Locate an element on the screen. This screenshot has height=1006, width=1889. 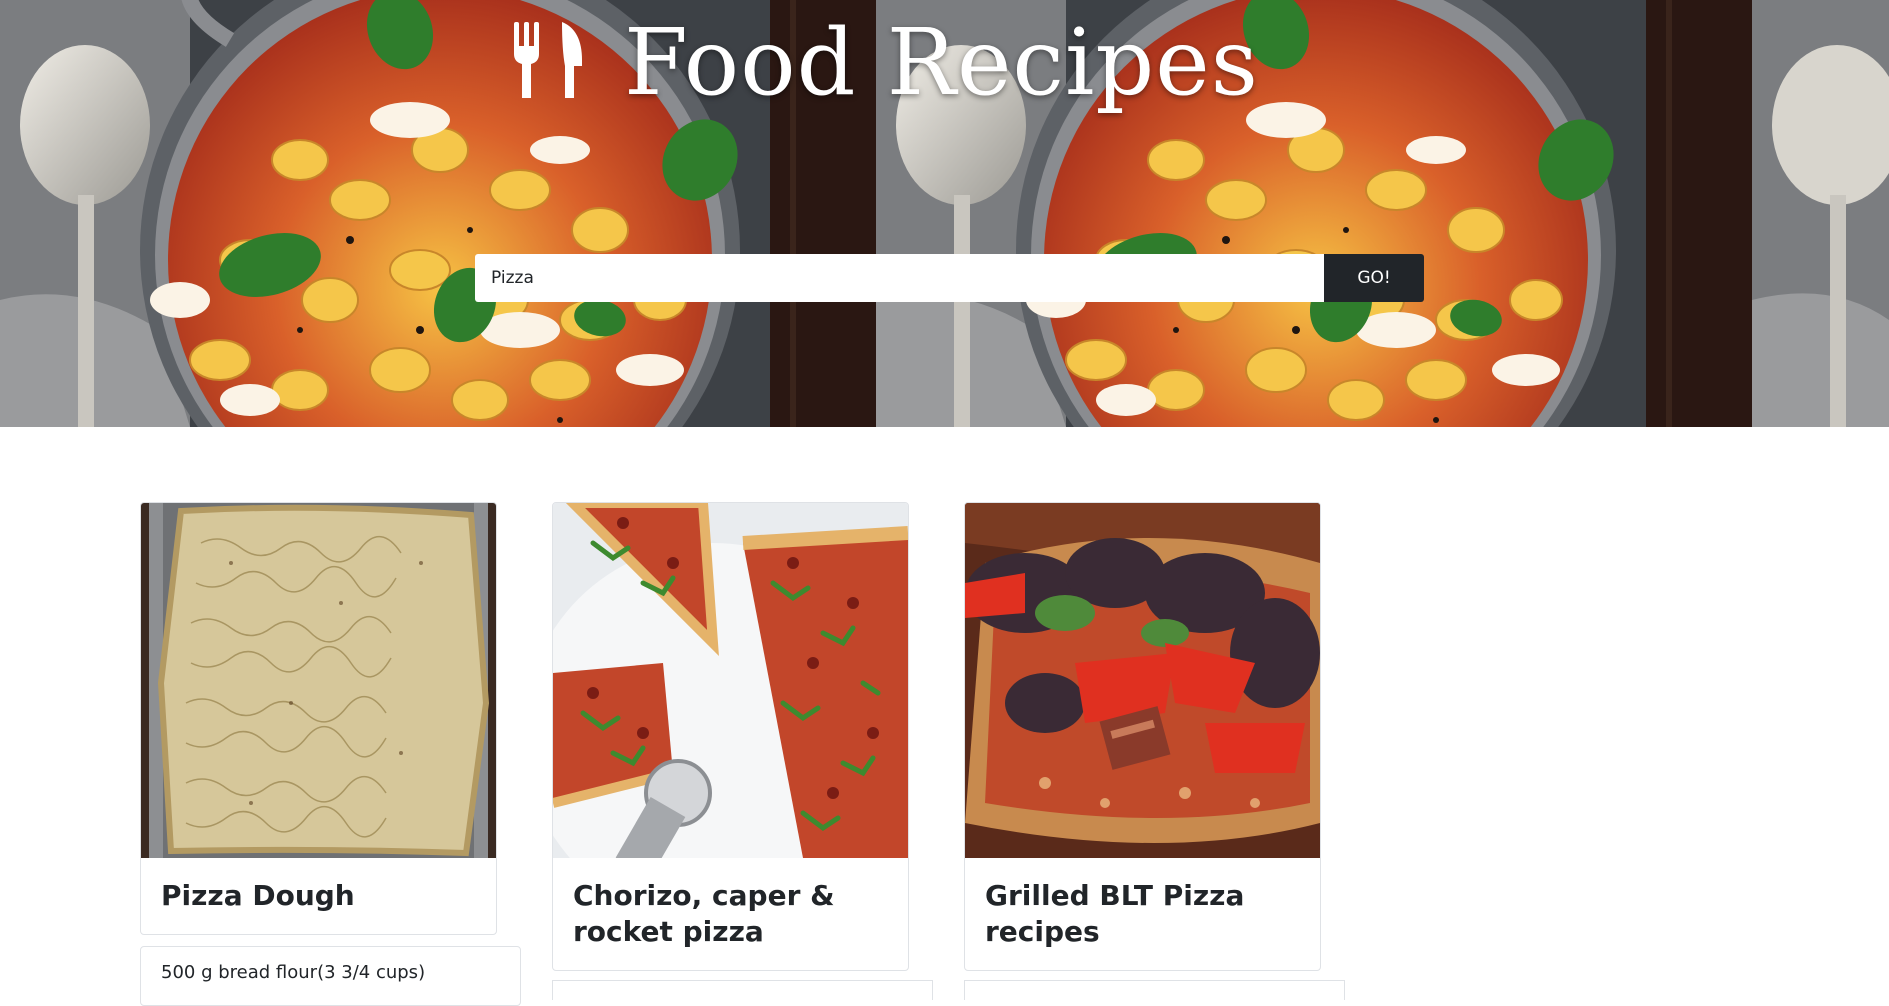
go-button: GO! is located at coordinates (1374, 278).